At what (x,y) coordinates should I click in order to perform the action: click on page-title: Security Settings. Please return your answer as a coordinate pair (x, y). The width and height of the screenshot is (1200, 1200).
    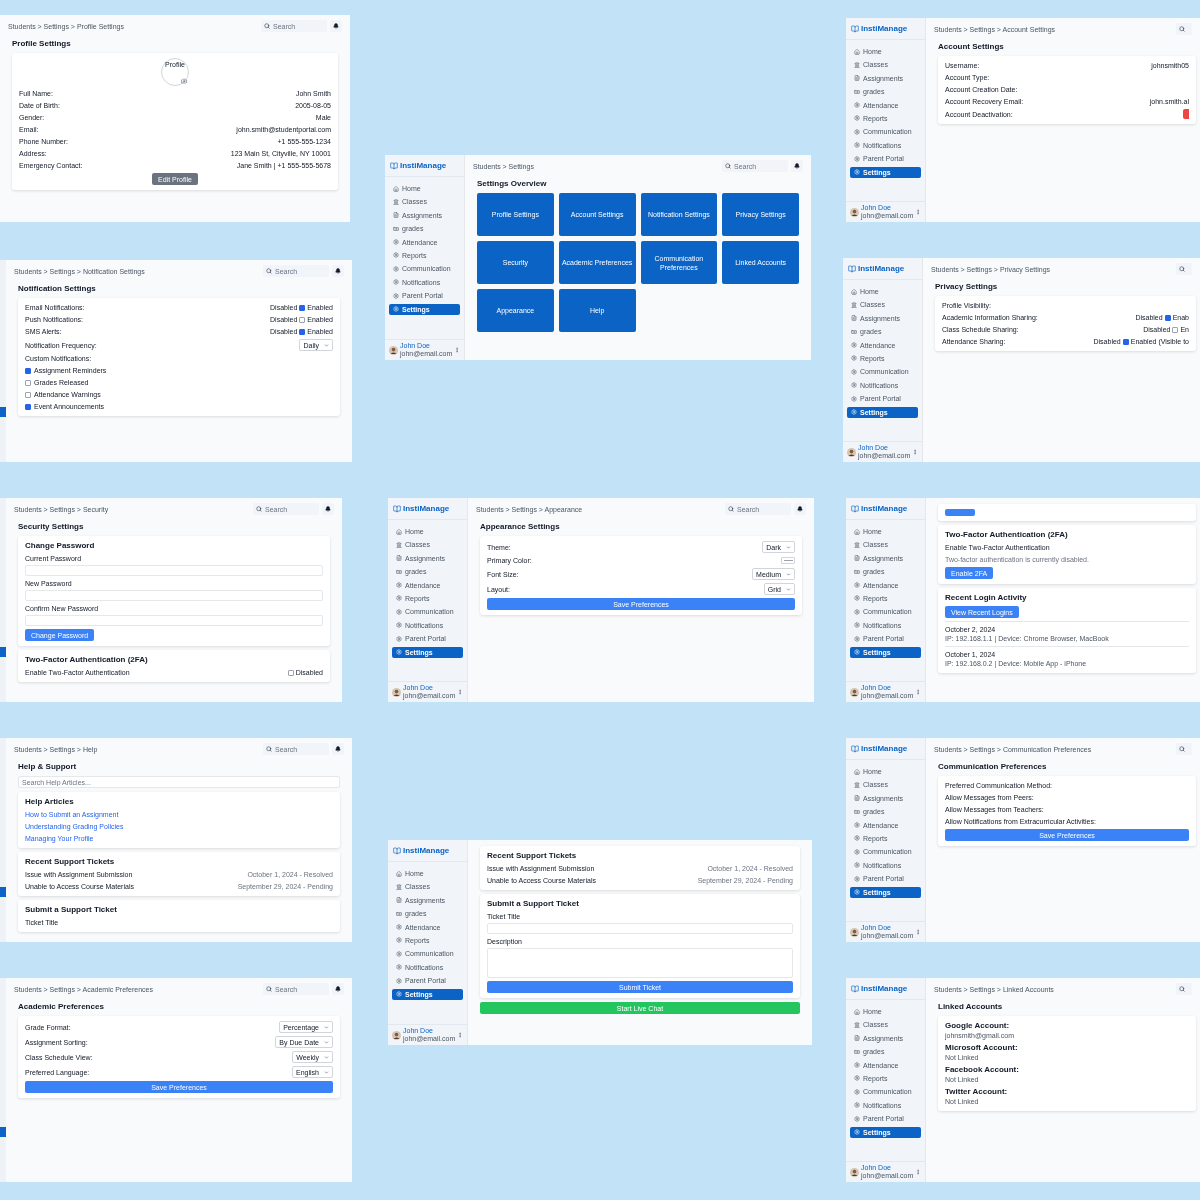
    Looking at the image, I should click on (51, 527).